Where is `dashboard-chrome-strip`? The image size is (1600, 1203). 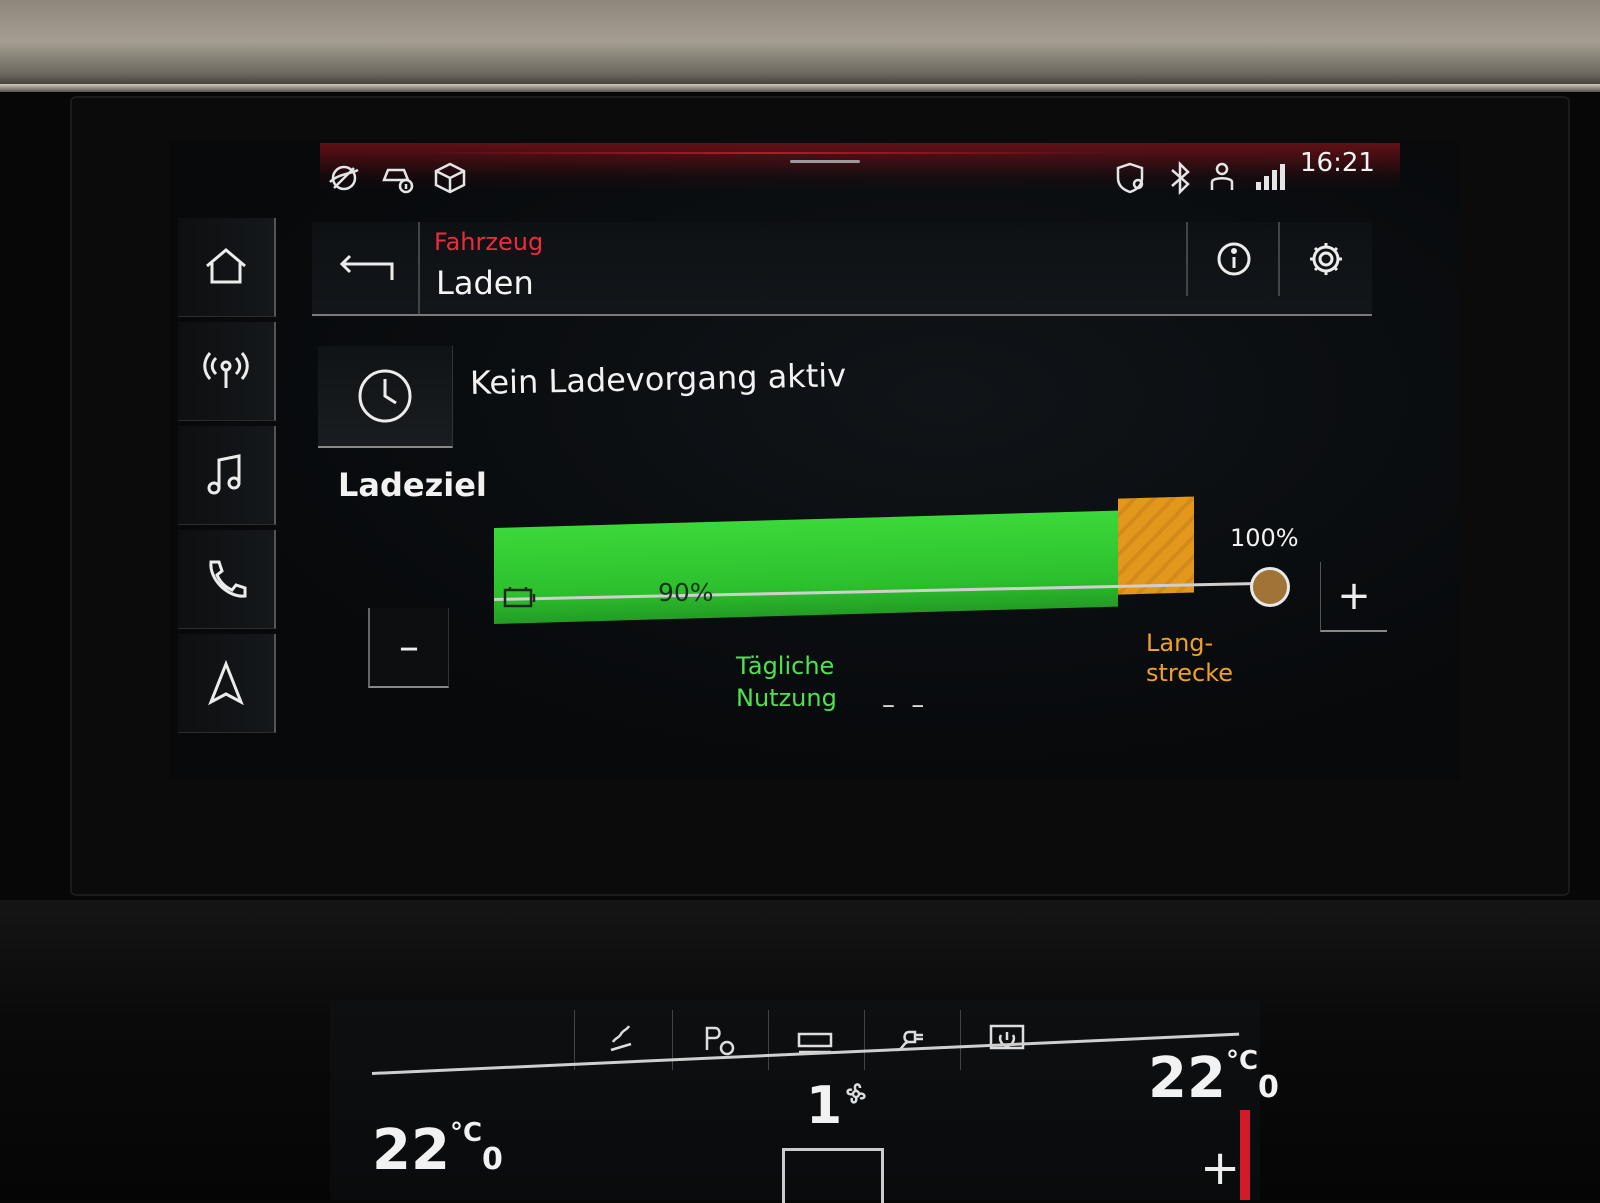 dashboard-chrome-strip is located at coordinates (800, 88).